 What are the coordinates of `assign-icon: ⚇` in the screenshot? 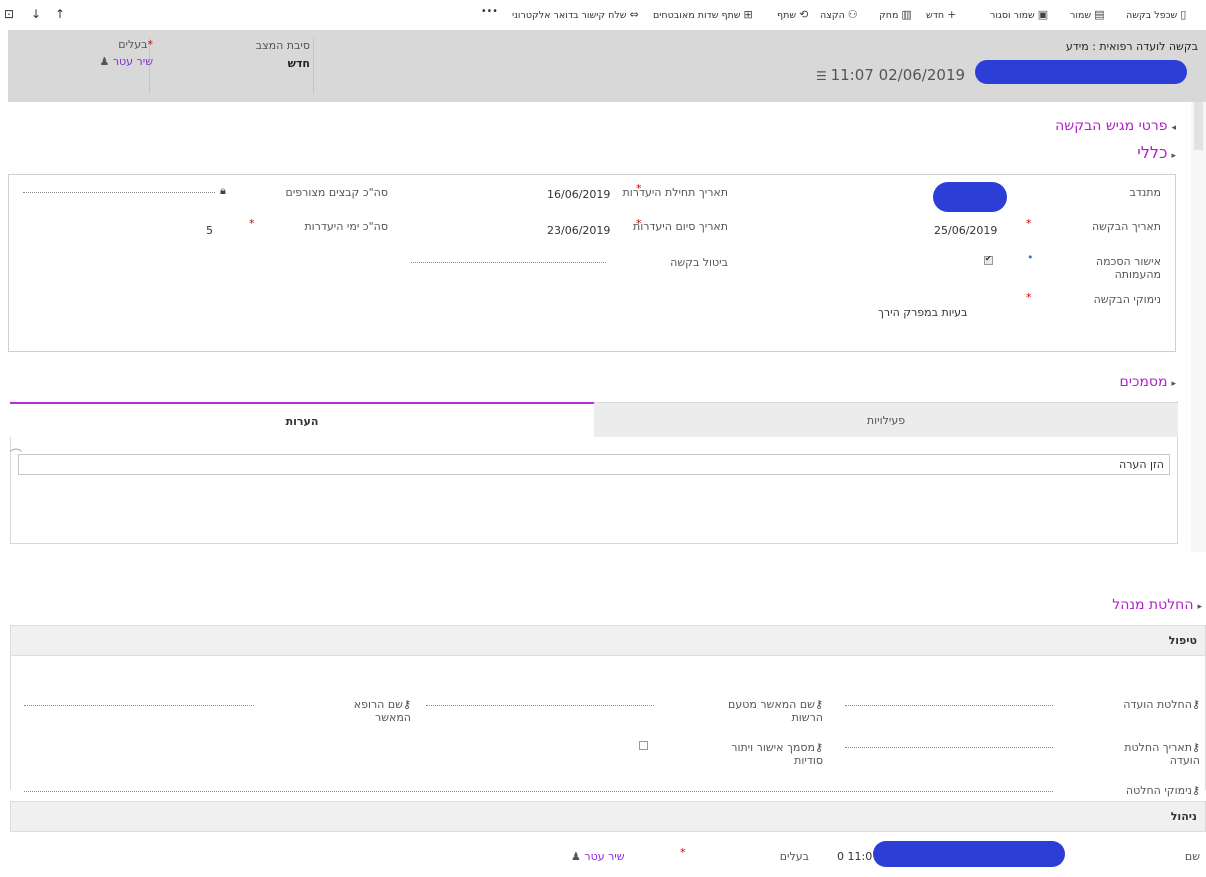 It's located at (852, 14).